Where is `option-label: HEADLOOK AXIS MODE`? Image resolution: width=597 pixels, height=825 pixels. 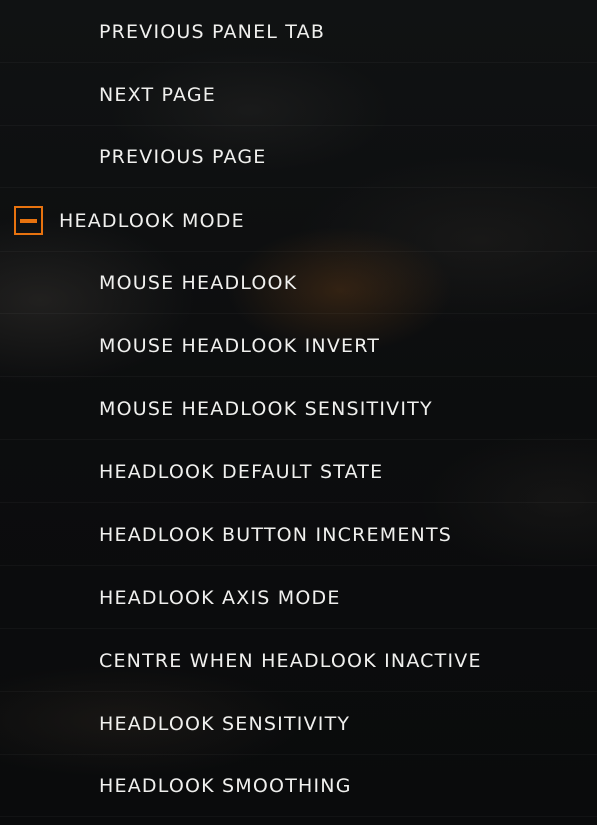
option-label: HEADLOOK AXIS MODE is located at coordinates (220, 597).